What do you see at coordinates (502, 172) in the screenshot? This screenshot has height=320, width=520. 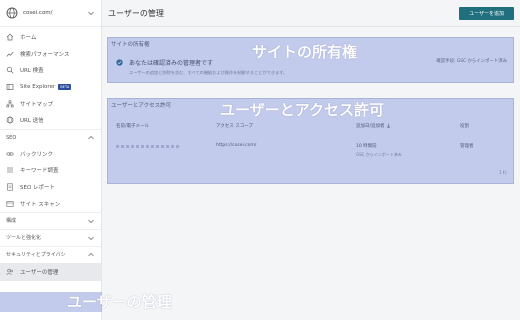 I see `row-count: 1 行` at bounding box center [502, 172].